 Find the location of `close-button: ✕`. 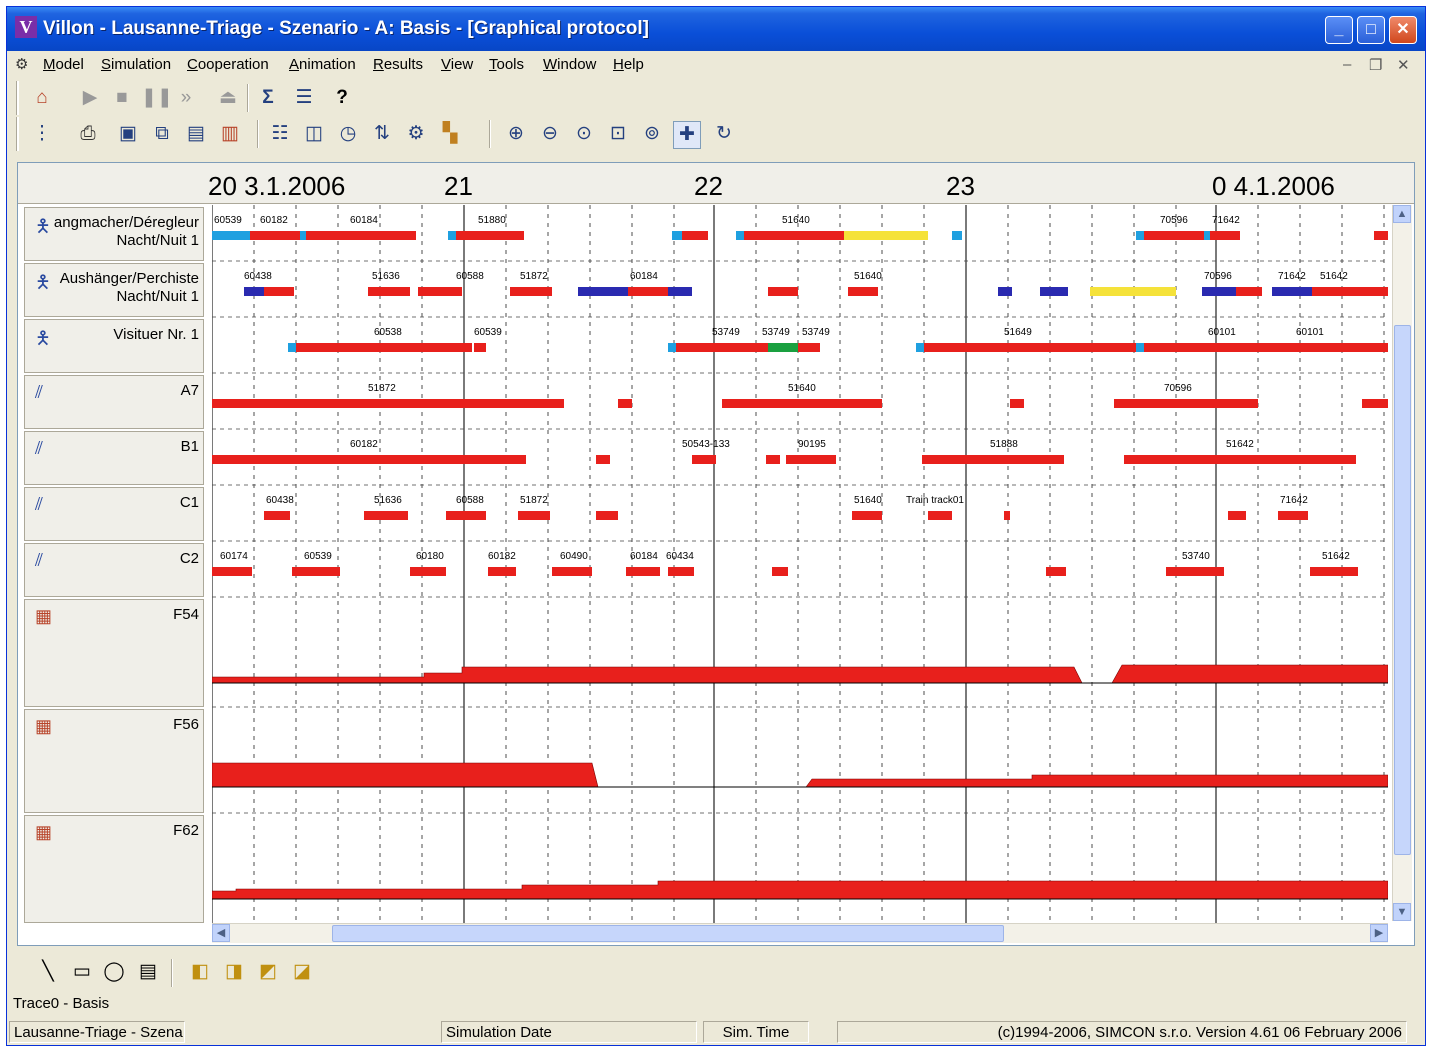

close-button: ✕ is located at coordinates (1403, 30).